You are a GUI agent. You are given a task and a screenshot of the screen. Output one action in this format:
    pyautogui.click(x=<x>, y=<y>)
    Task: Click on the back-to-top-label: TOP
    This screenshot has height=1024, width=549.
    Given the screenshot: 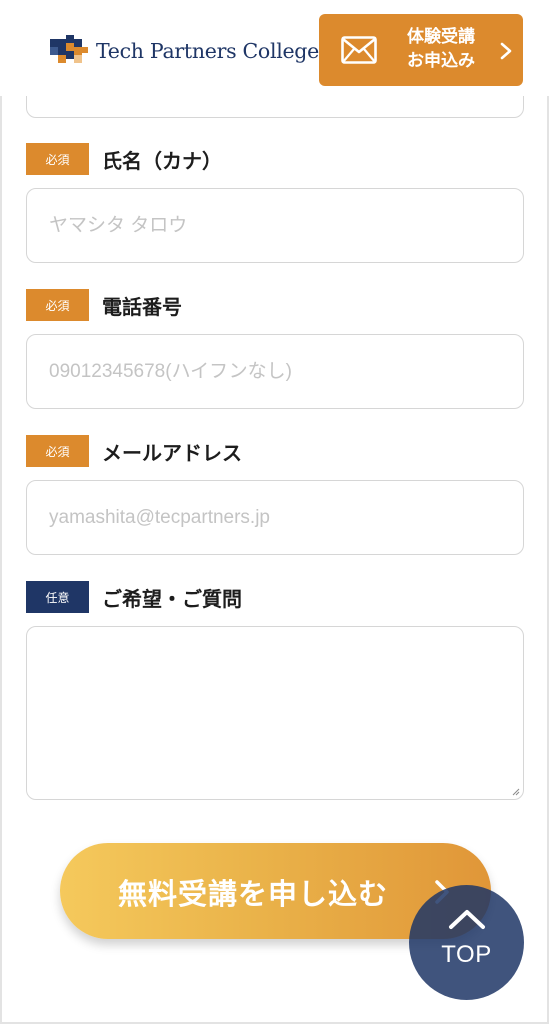 What is the action you would take?
    pyautogui.click(x=466, y=954)
    